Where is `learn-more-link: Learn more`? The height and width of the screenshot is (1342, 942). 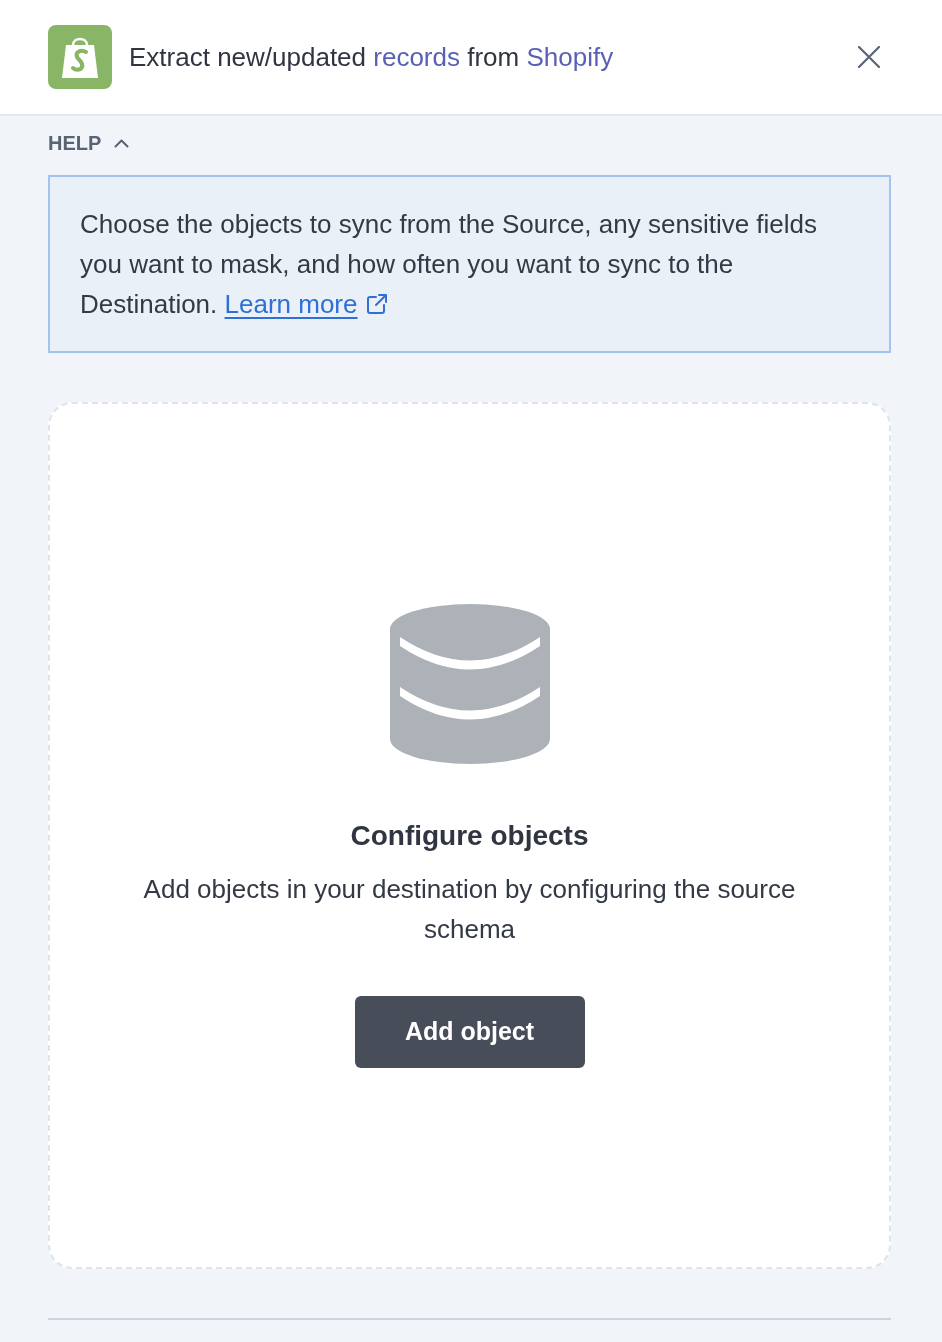 learn-more-link: Learn more is located at coordinates (306, 304).